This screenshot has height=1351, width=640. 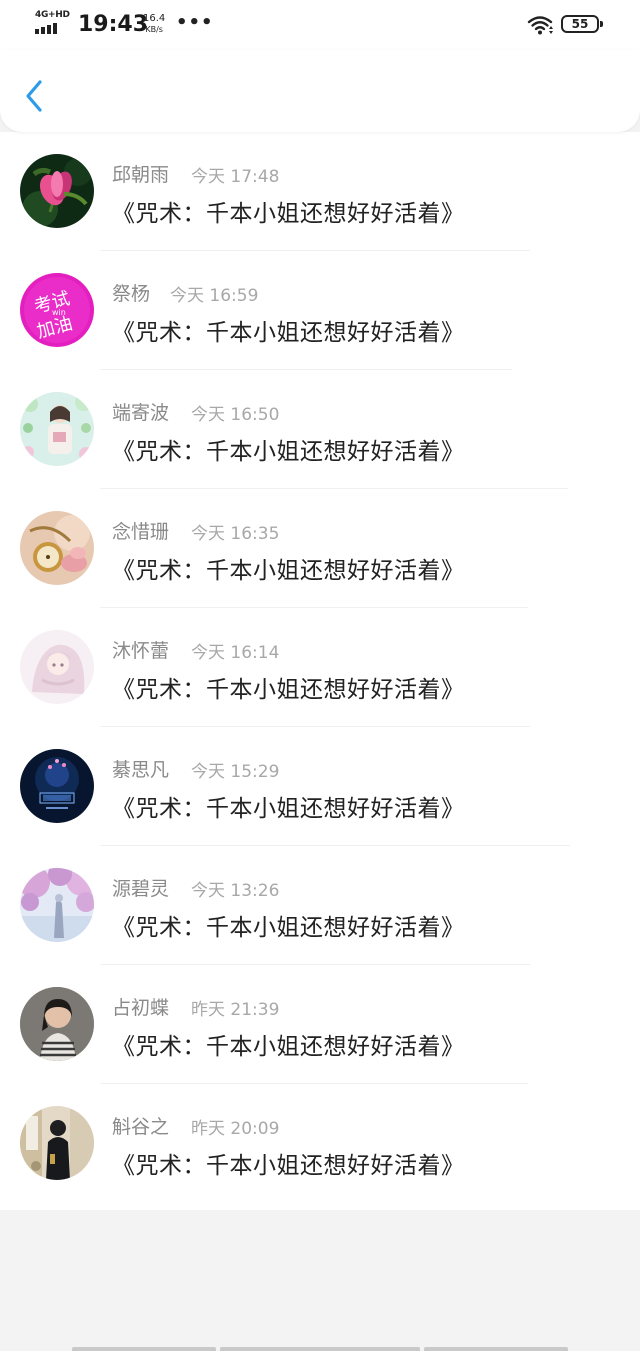 What do you see at coordinates (141, 770) in the screenshot?
I see `sender-name: 綦思凡` at bounding box center [141, 770].